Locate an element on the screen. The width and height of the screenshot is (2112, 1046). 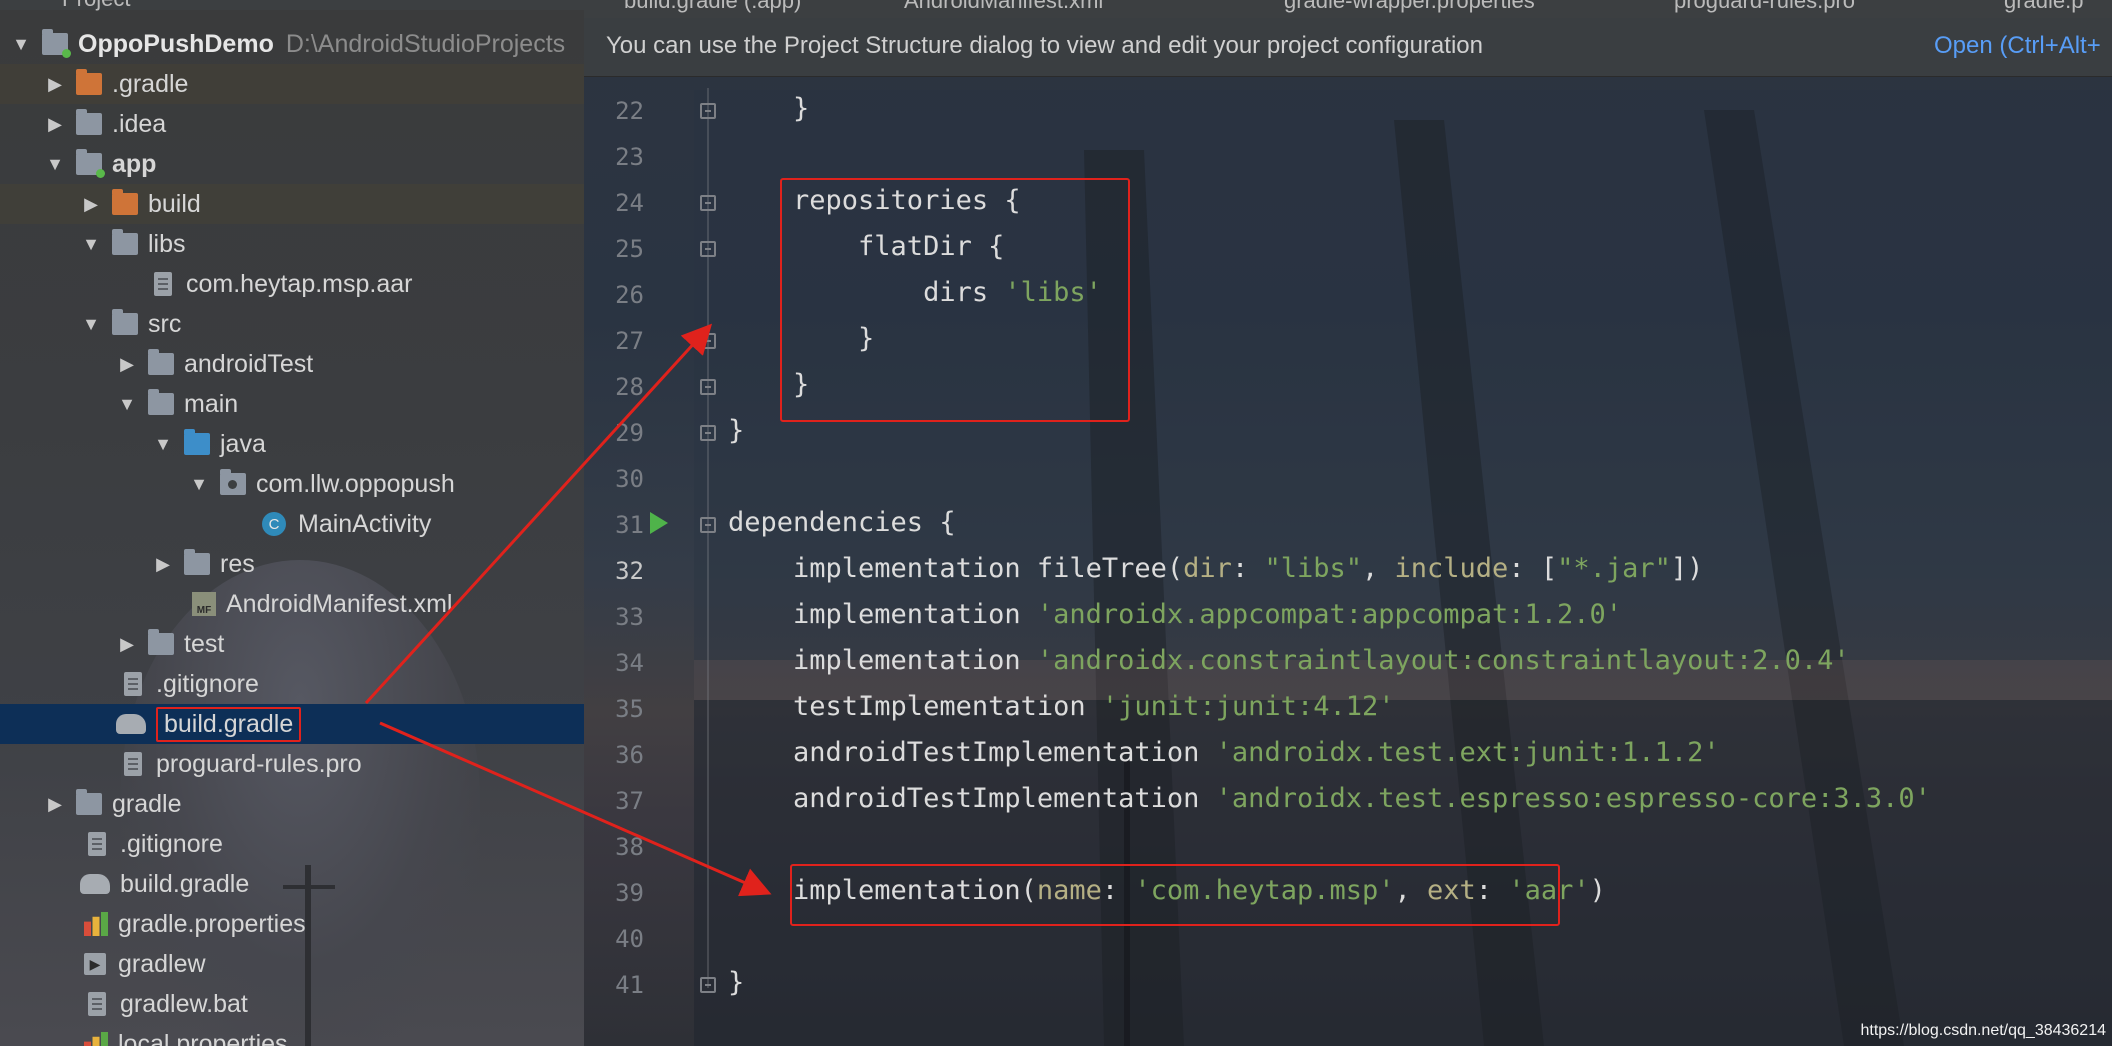
tree-item-manifest: MF AndroidManifest.xml is located at coordinates (292, 604).